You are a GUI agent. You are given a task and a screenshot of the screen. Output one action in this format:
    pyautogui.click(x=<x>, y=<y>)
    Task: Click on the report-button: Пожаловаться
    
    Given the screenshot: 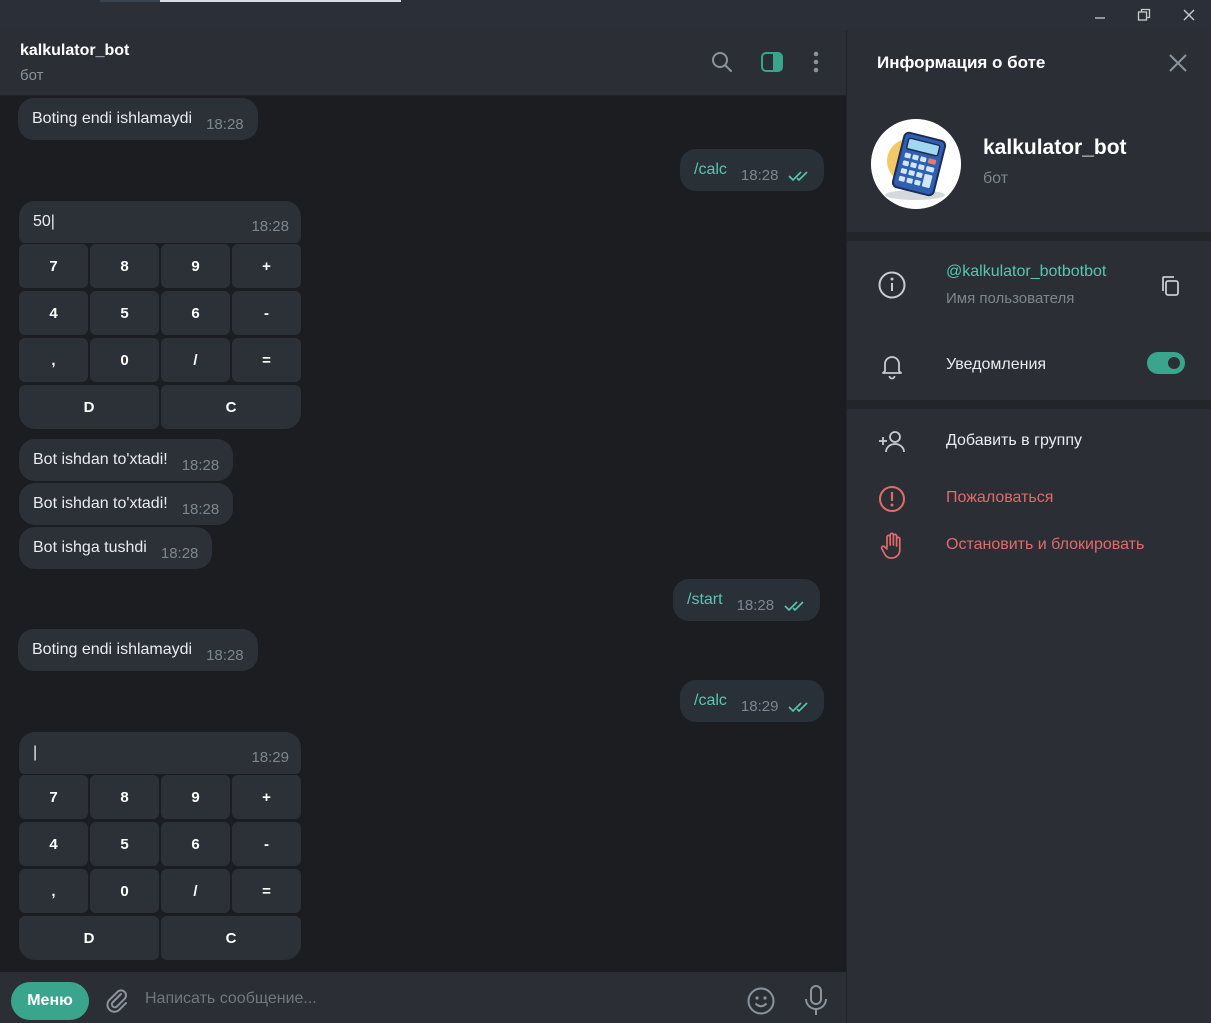 What is the action you would take?
    pyautogui.click(x=999, y=498)
    